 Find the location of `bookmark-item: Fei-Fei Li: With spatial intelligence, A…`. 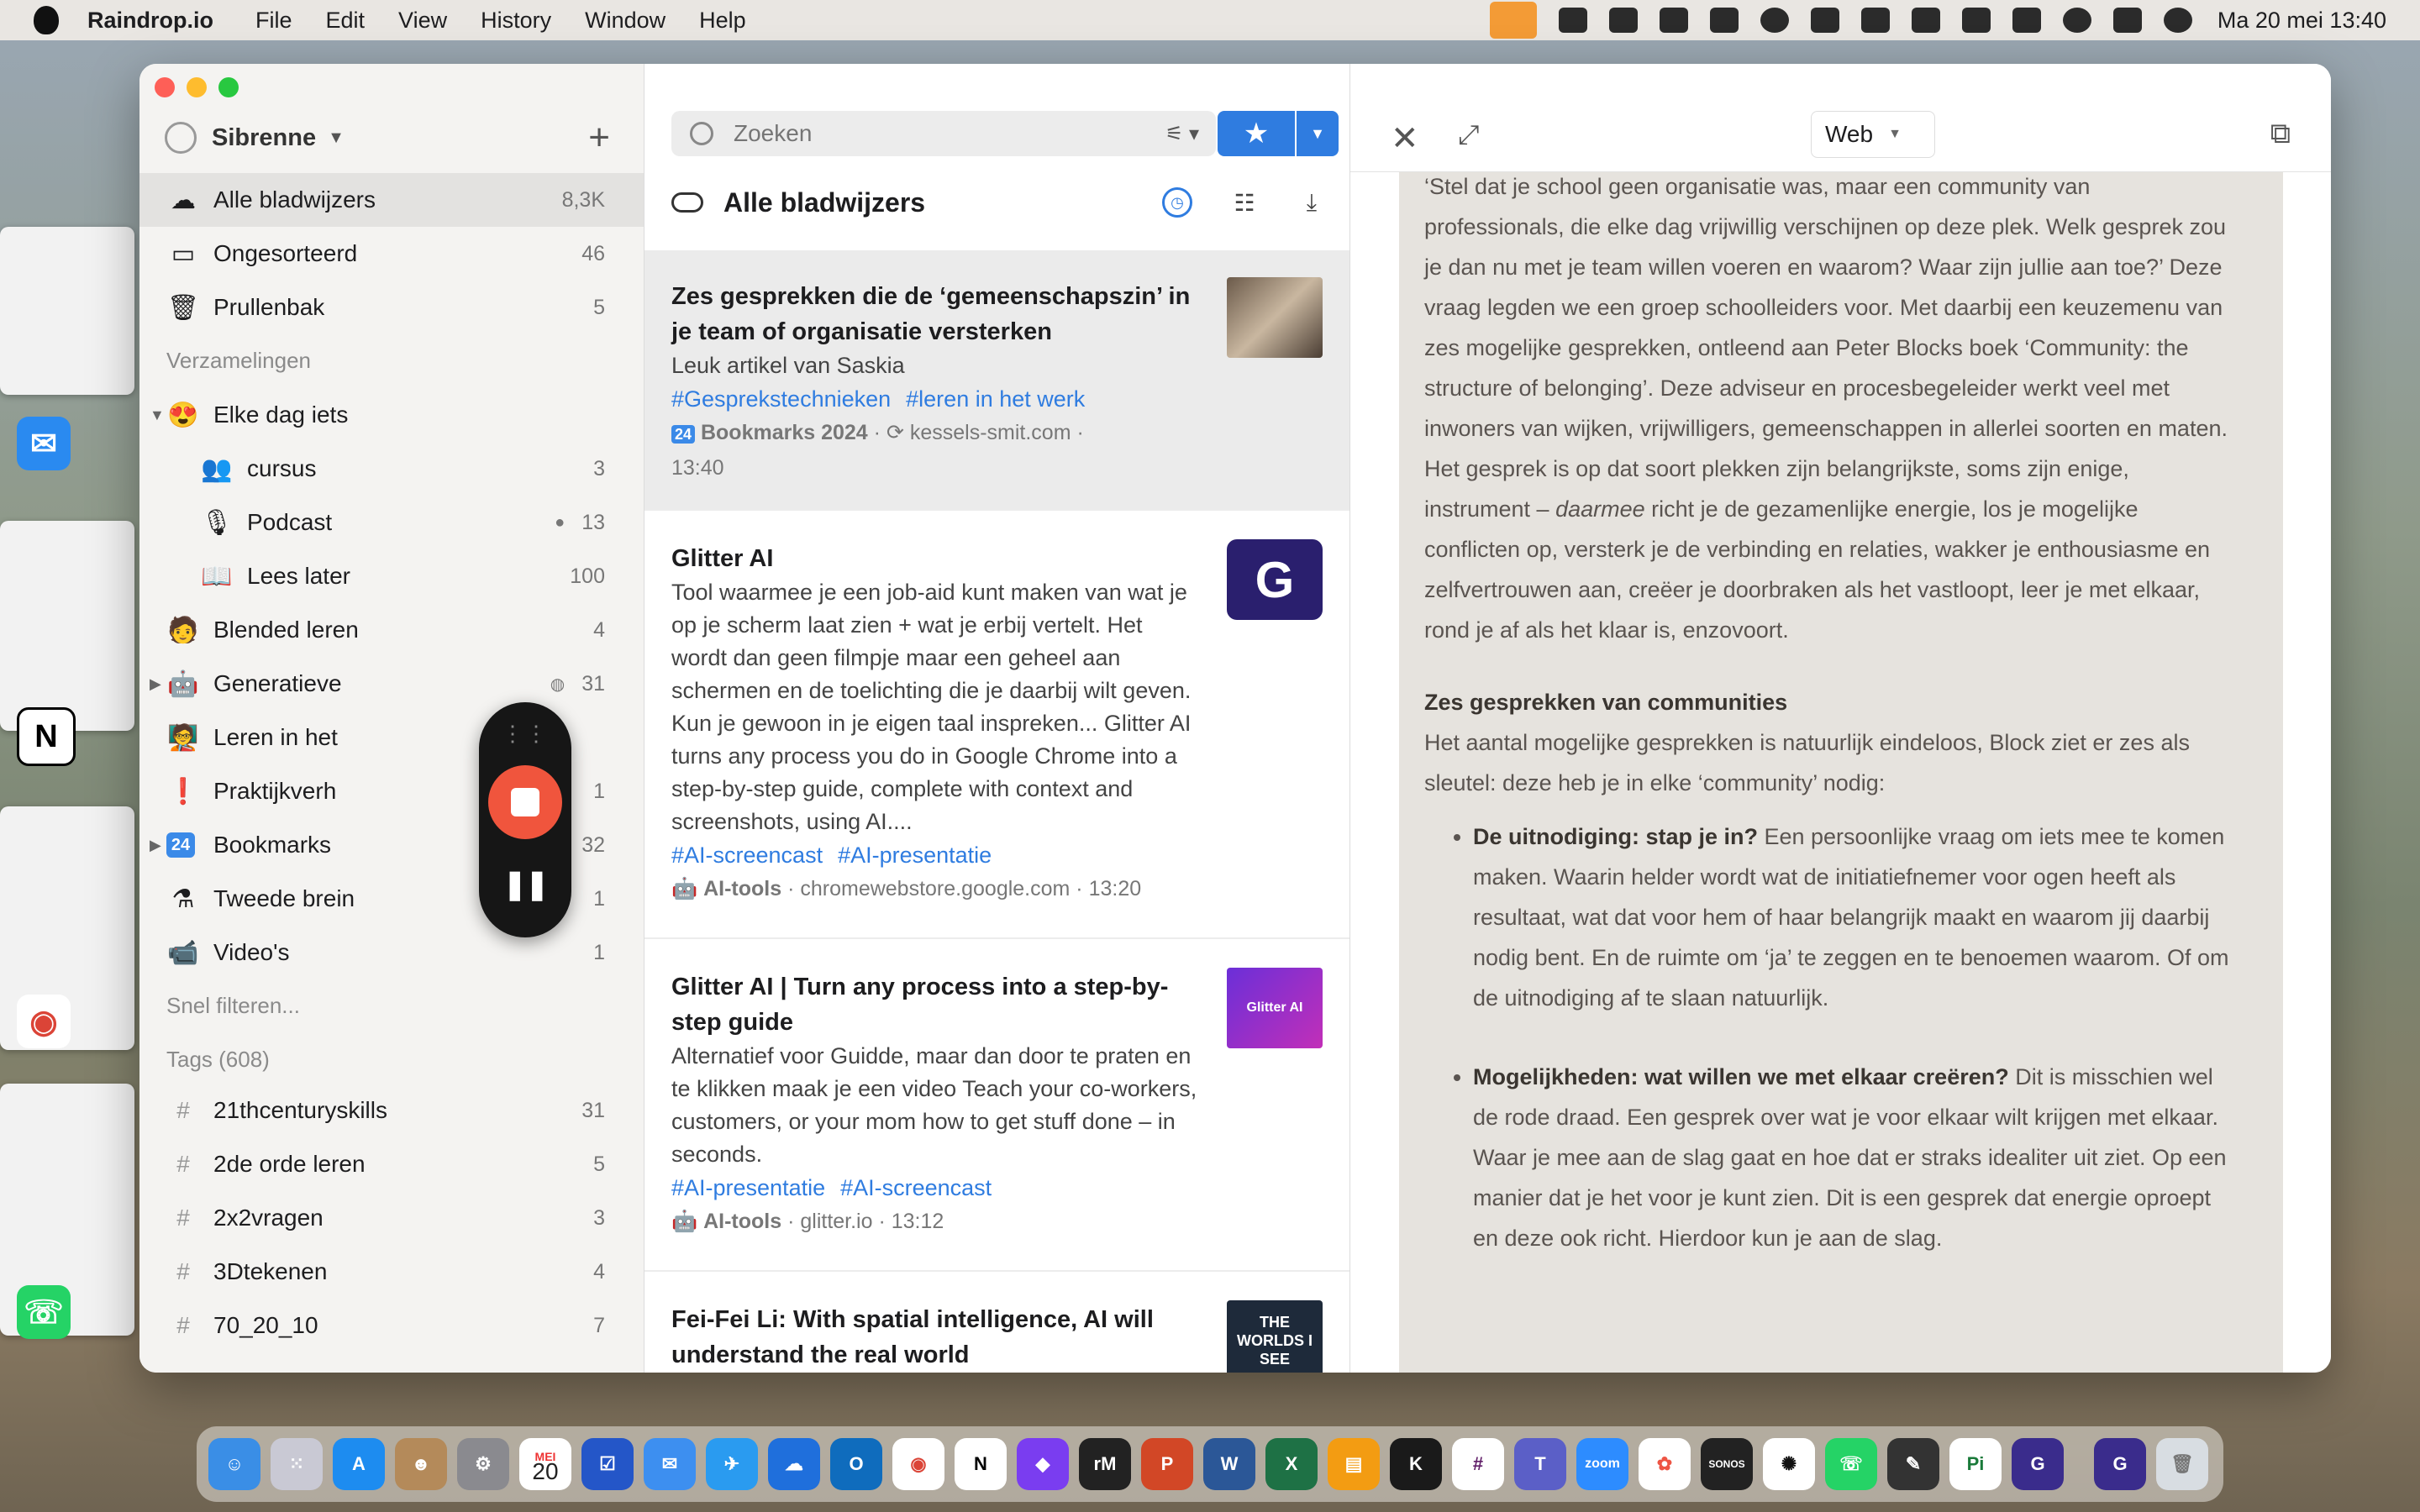

bookmark-item: Fei-Fei Li: With spatial intelligence, A… is located at coordinates (996, 1323).